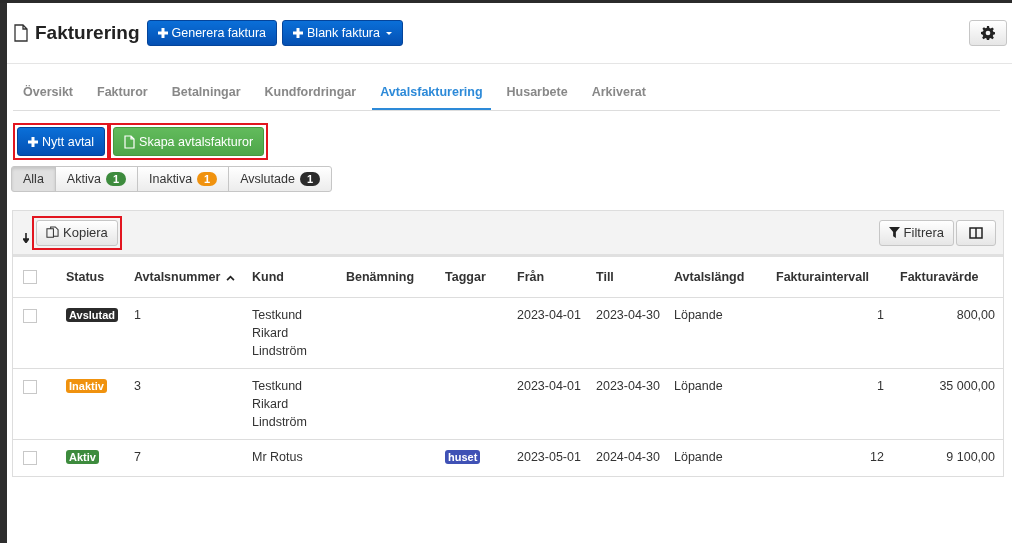 The height and width of the screenshot is (543, 1012). What do you see at coordinates (463, 457) in the screenshot?
I see `tag-label: huset` at bounding box center [463, 457].